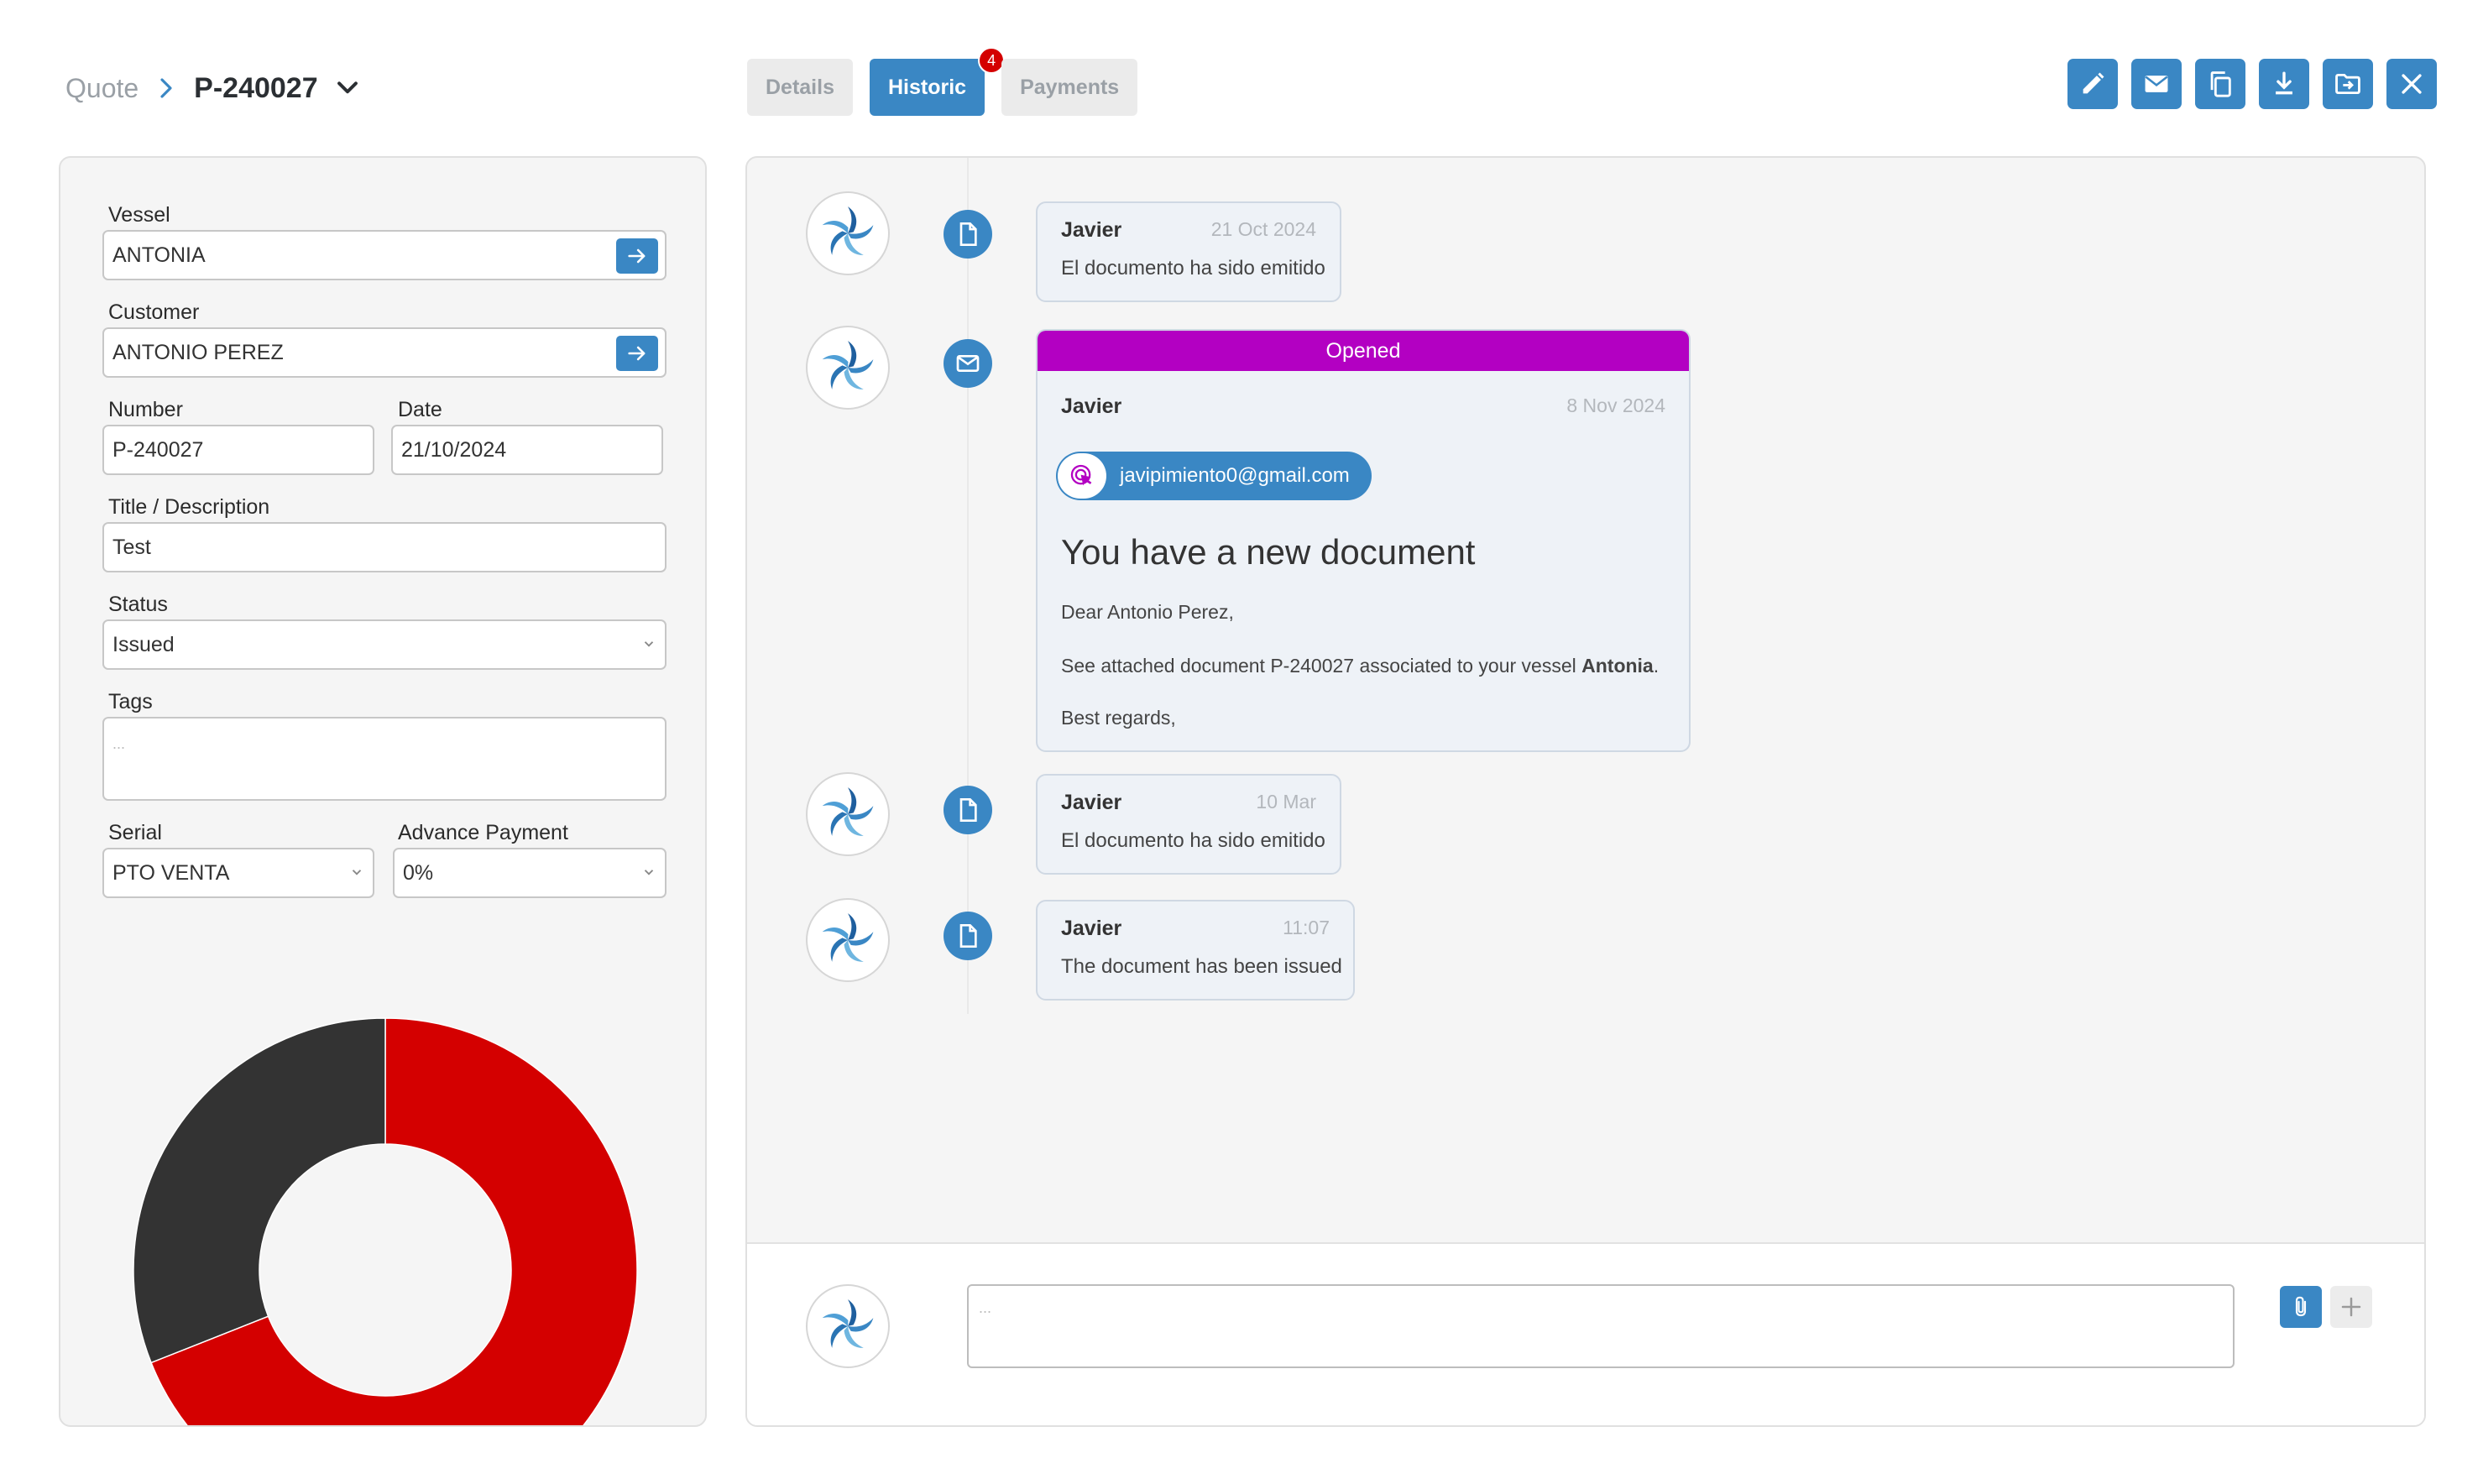 This screenshot has width=2483, height=1484. Describe the element at coordinates (138, 604) in the screenshot. I see `status-label: Status` at that location.